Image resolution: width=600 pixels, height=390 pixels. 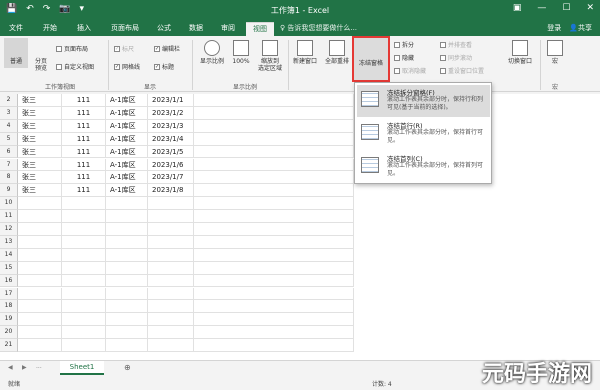 I want to click on maximize-button: ☐, so click(x=566, y=8).